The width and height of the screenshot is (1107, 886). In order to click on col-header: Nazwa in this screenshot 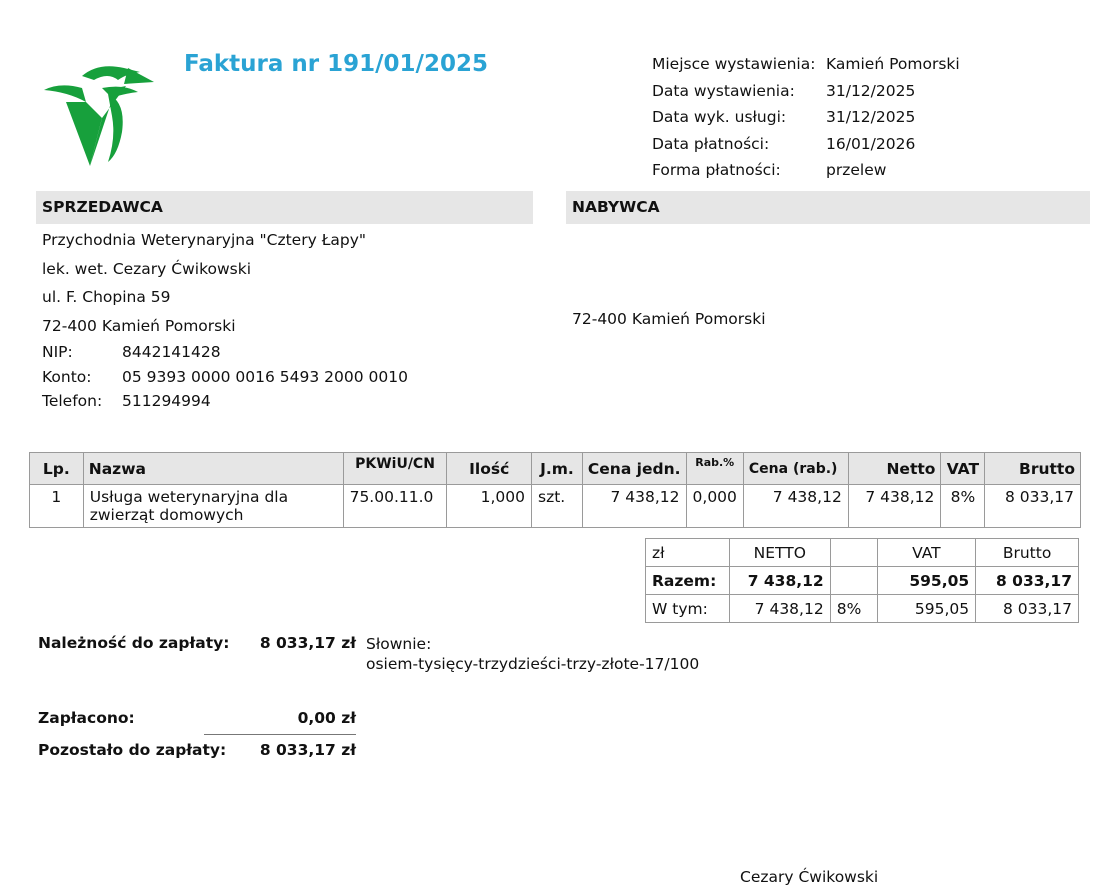, I will do `click(213, 468)`.